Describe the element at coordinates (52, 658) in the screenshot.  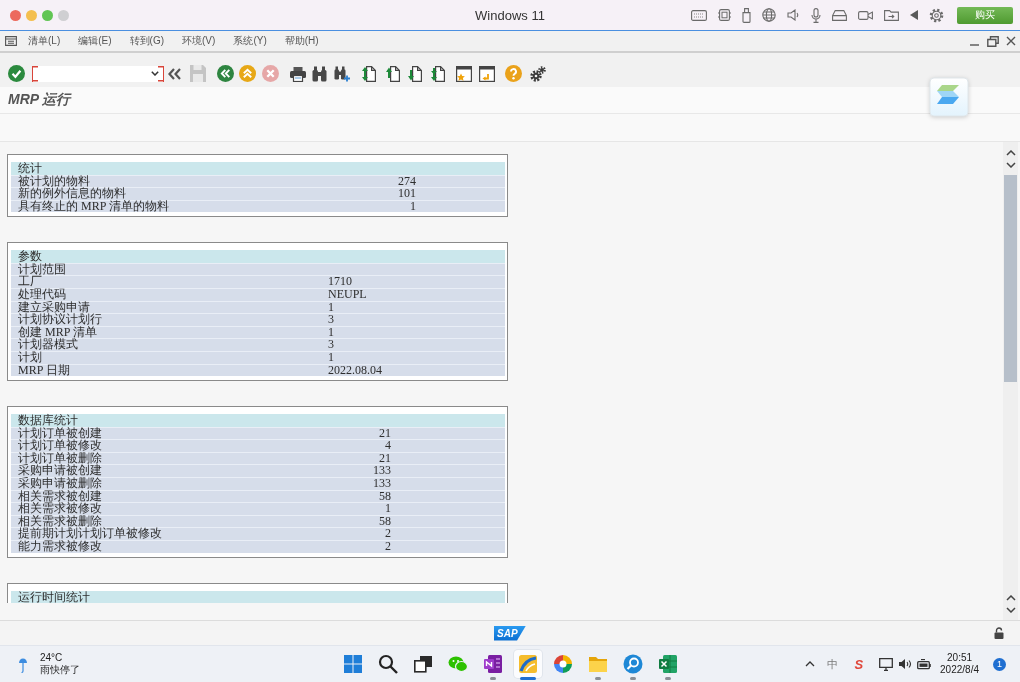
I see `temperature-text: 24°C` at that location.